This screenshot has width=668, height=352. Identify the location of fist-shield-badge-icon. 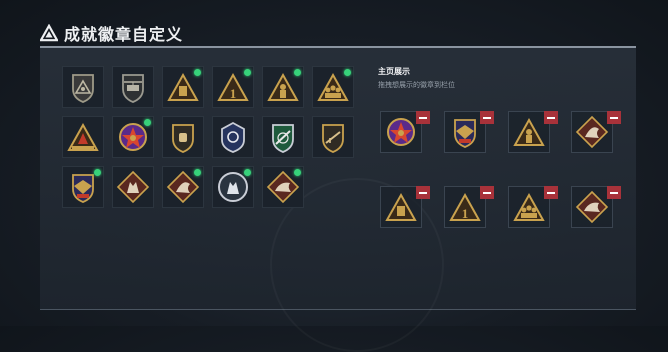
(183, 138).